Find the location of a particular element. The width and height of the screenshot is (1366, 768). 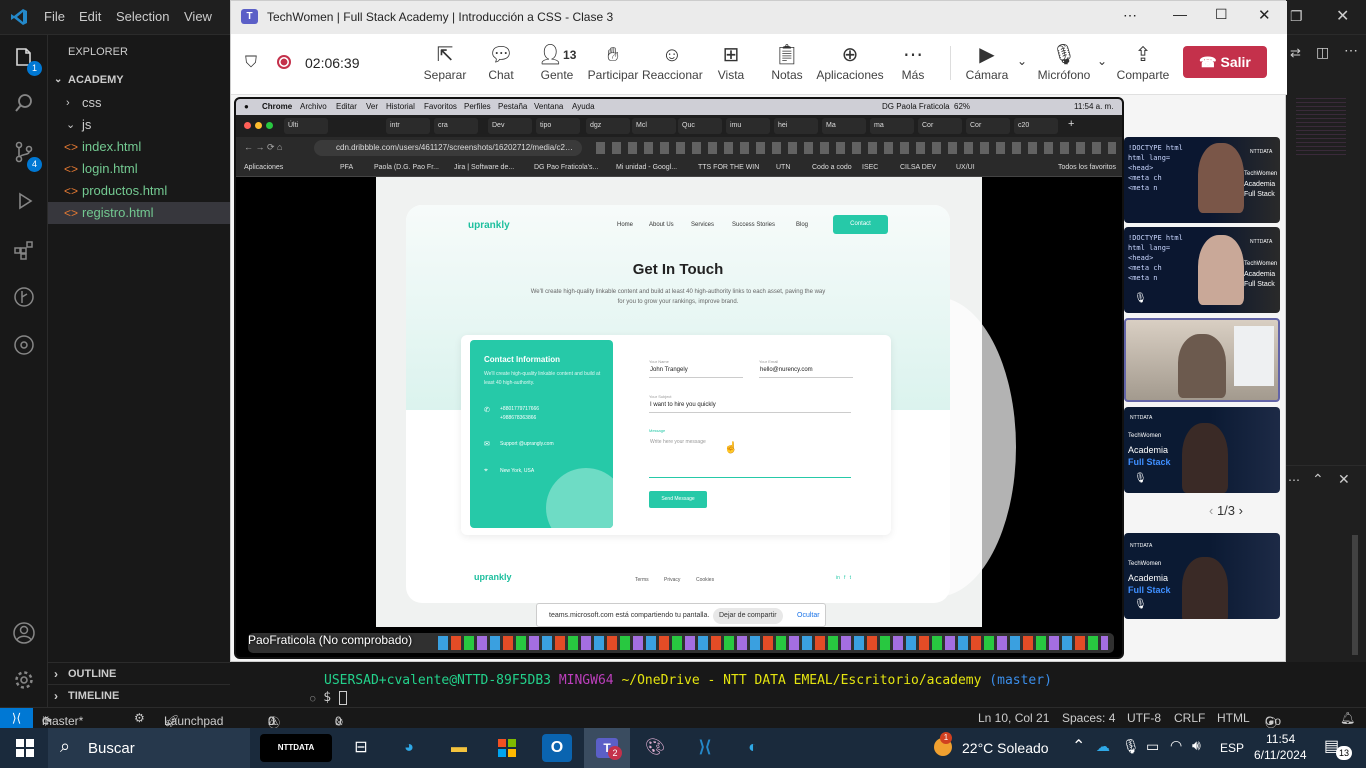

tree-item-js: ⌄ js is located at coordinates (139, 125).